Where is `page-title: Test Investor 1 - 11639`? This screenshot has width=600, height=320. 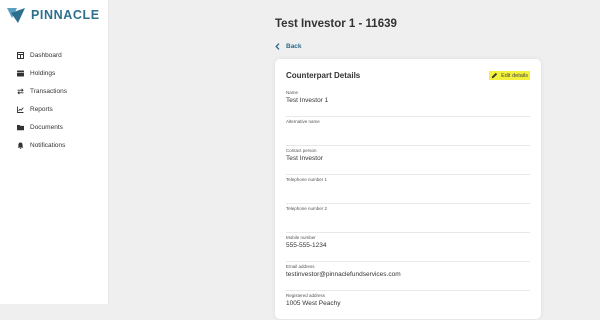 page-title: Test Investor 1 - 11639 is located at coordinates (336, 24).